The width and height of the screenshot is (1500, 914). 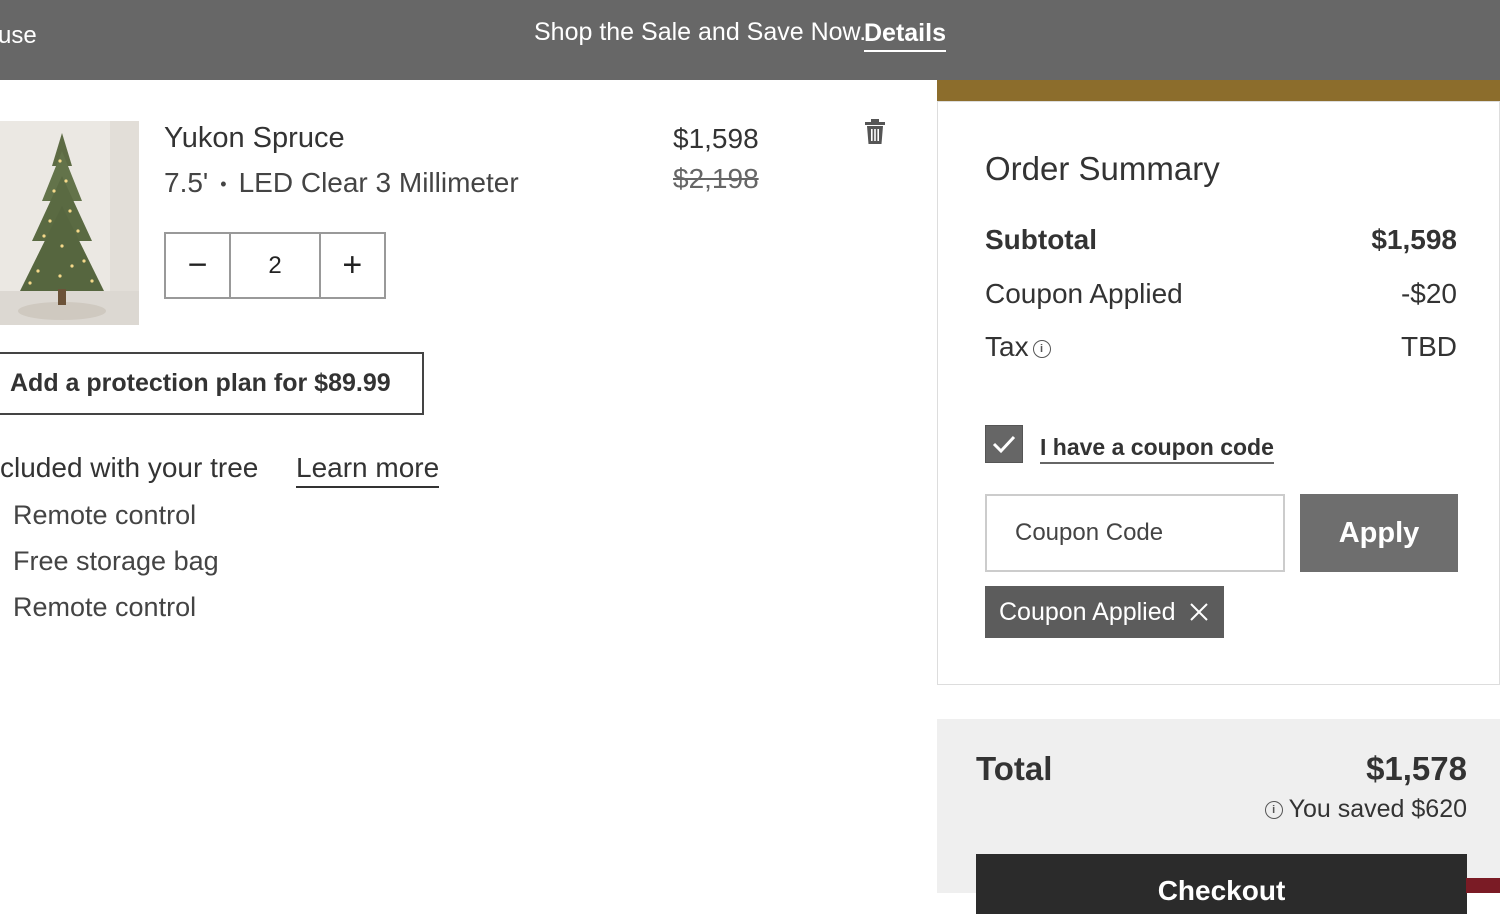 I want to click on coupon-checkbox-label: I have a coupon code, so click(x=1157, y=449).